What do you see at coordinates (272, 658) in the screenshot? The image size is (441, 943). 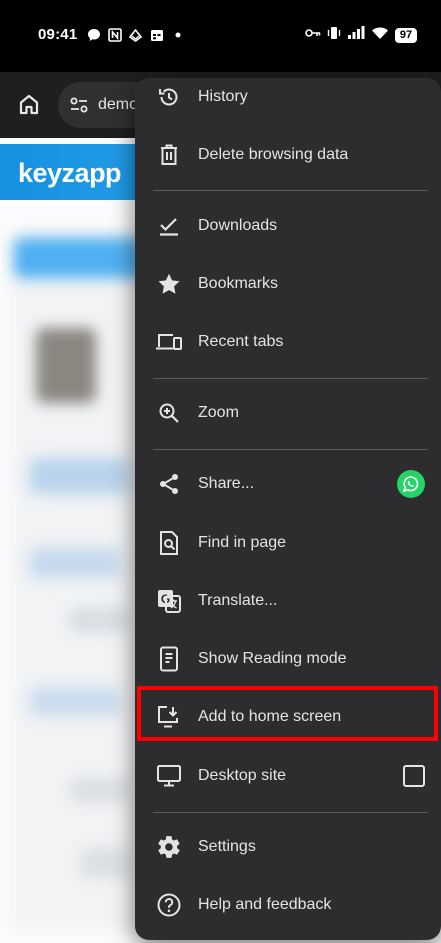 I see `menu-item-label: Show Reading mode` at bounding box center [272, 658].